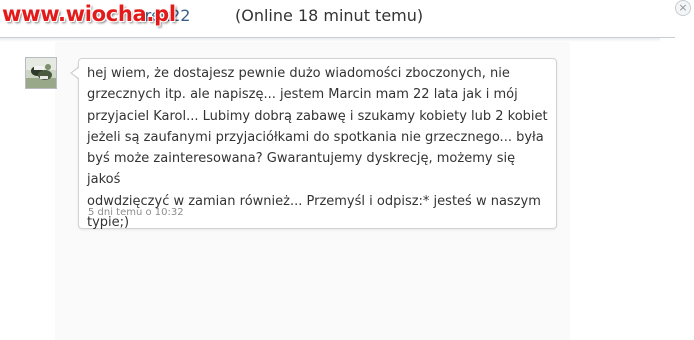 This screenshot has width=694, height=340. I want to click on bubble-tail-inner, so click(76, 73).